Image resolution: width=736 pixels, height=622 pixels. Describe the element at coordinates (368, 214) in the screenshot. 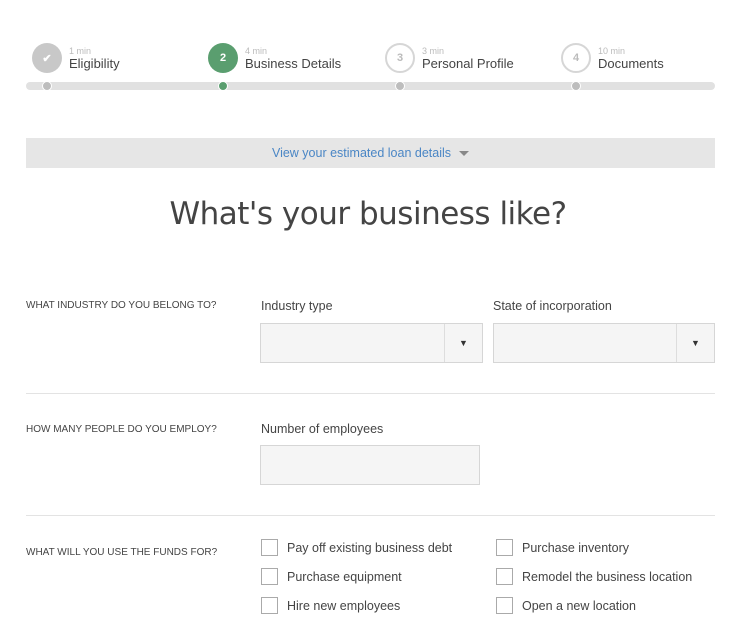

I see `page-title: What's your business like?` at that location.